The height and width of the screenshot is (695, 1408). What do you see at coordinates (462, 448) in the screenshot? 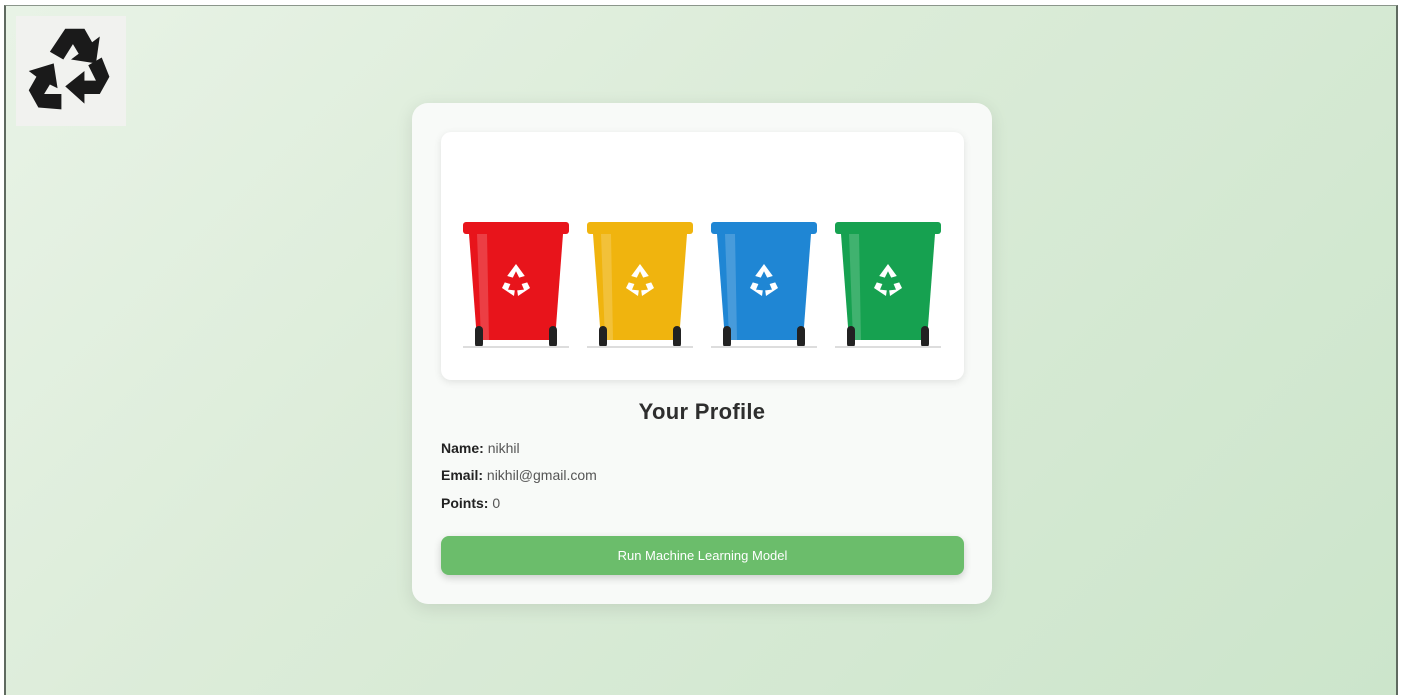
I see `name-label: Name:` at bounding box center [462, 448].